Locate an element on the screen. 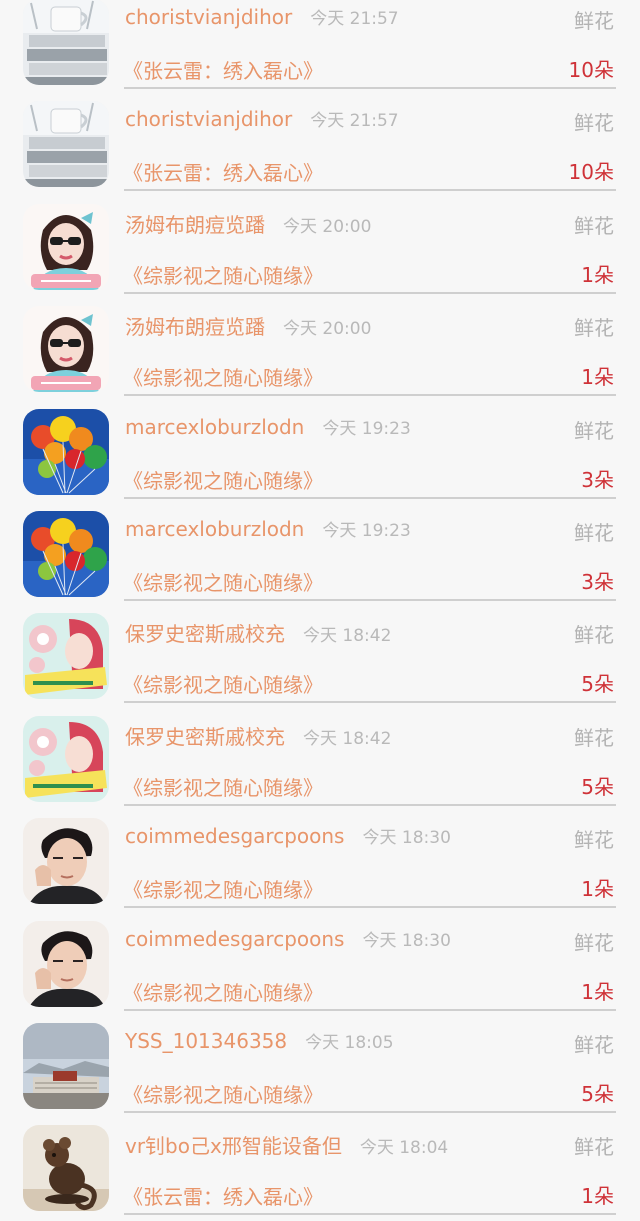 Image resolution: width=640 pixels, height=1221 pixels. list-item: vr钊bo己x邢智能设备但 今天 18:04 鲜花 《张云雷：绣入磊心》 1朵 is located at coordinates (320, 1169).